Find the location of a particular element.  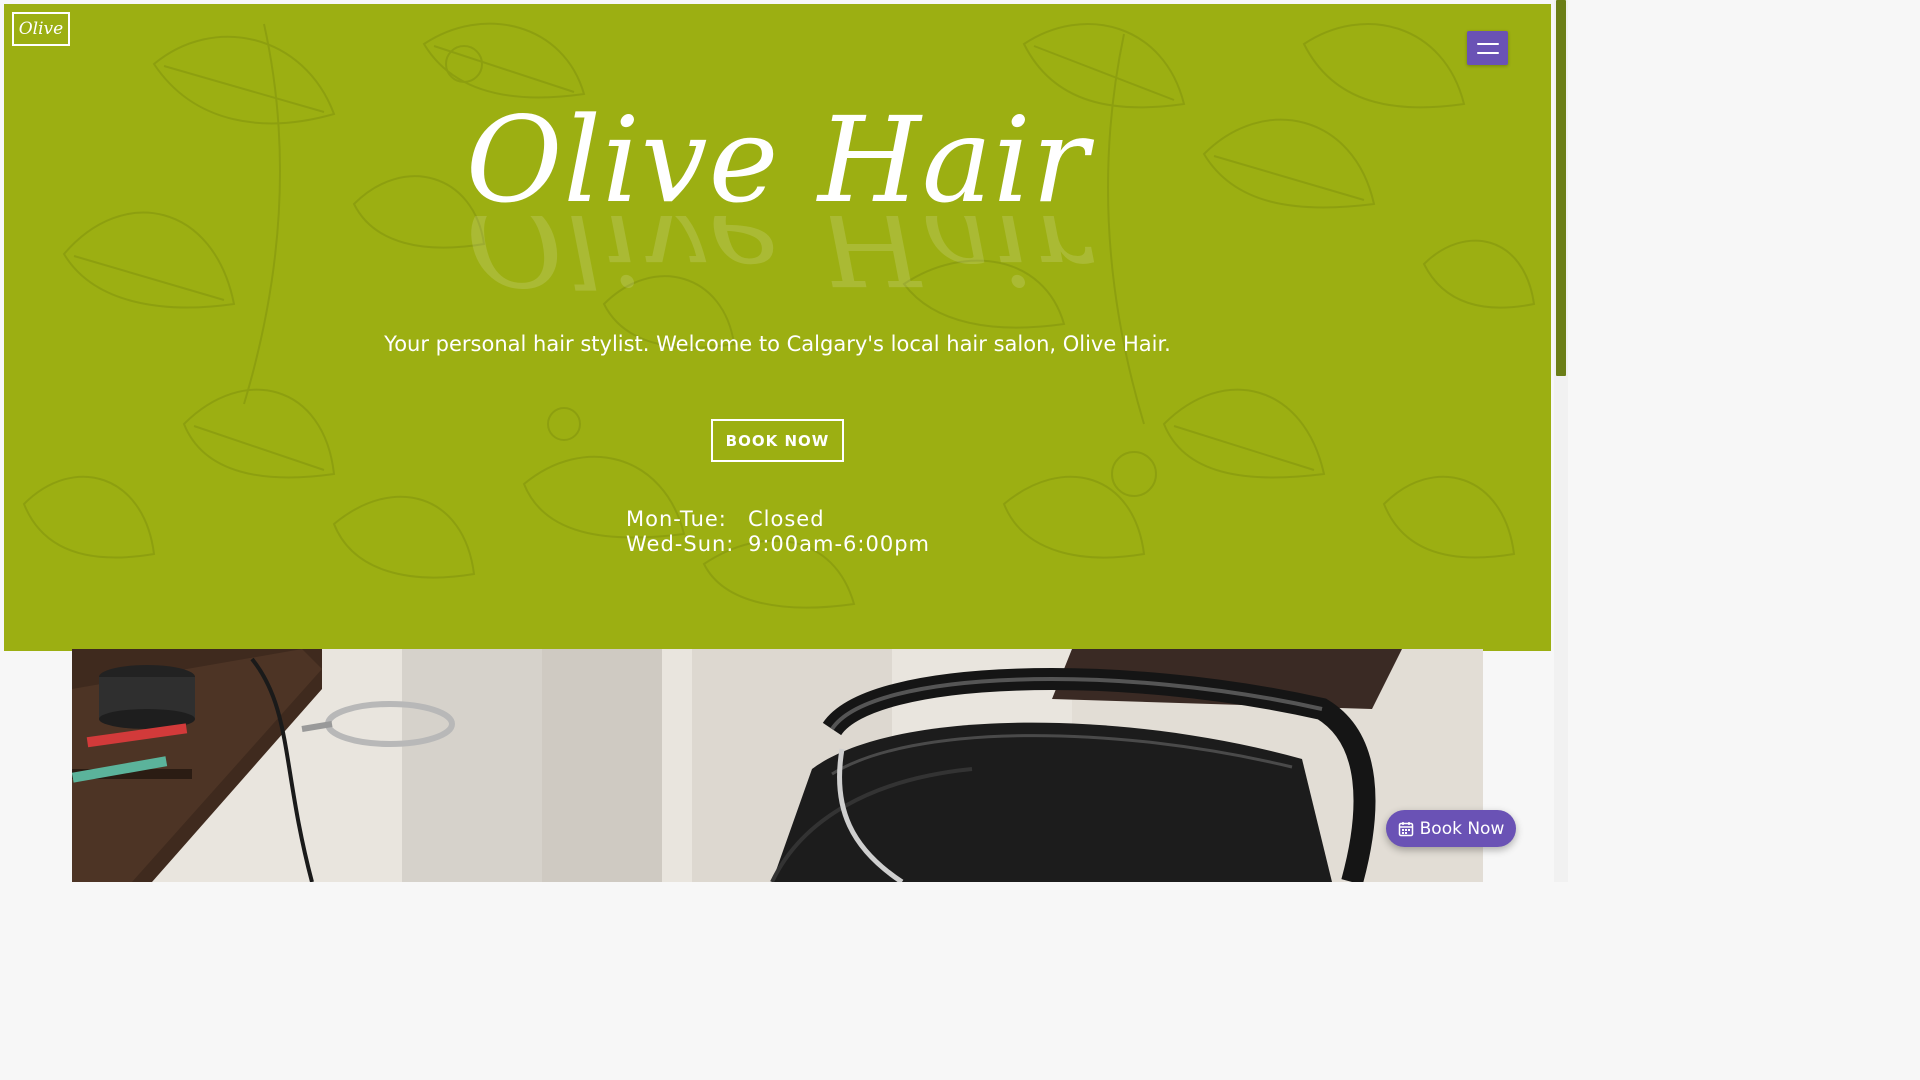

hours-days: Mon-Tue: is located at coordinates (676, 519).